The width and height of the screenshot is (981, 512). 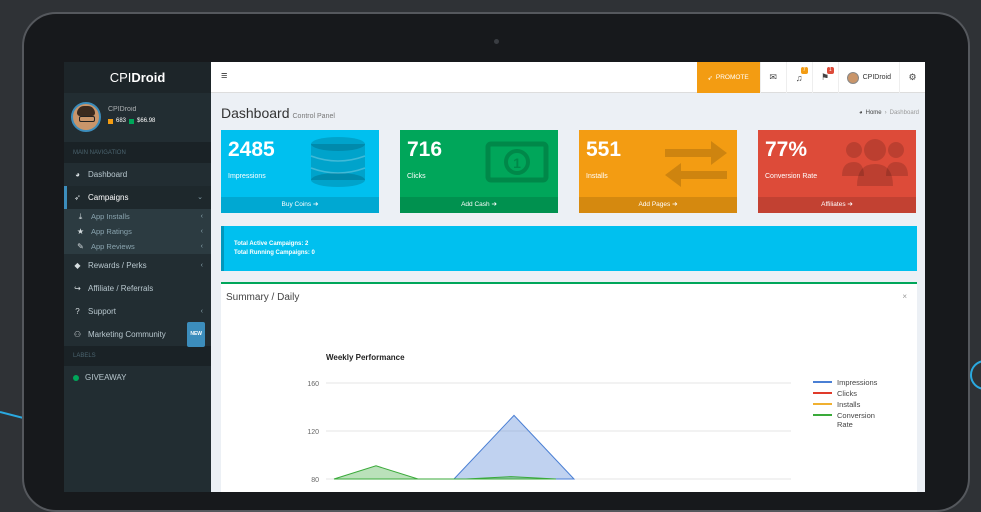 I want to click on notification-count-badge: 7, so click(x=804, y=70).